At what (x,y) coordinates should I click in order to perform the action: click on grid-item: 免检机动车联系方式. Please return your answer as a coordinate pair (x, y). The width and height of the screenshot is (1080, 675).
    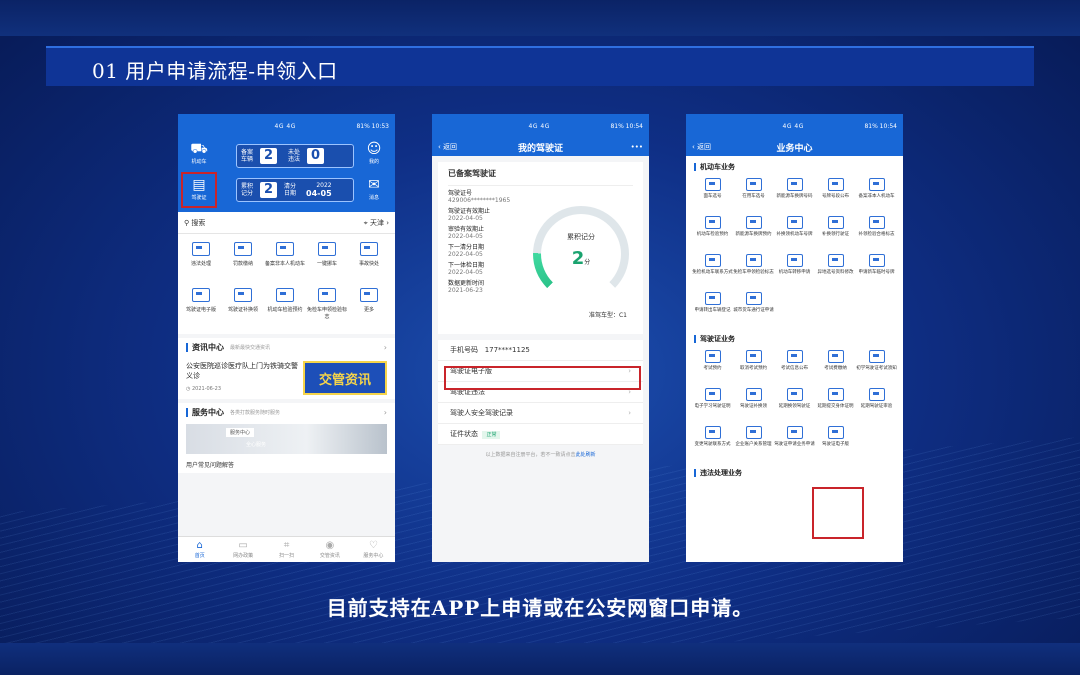
    Looking at the image, I should click on (712, 271).